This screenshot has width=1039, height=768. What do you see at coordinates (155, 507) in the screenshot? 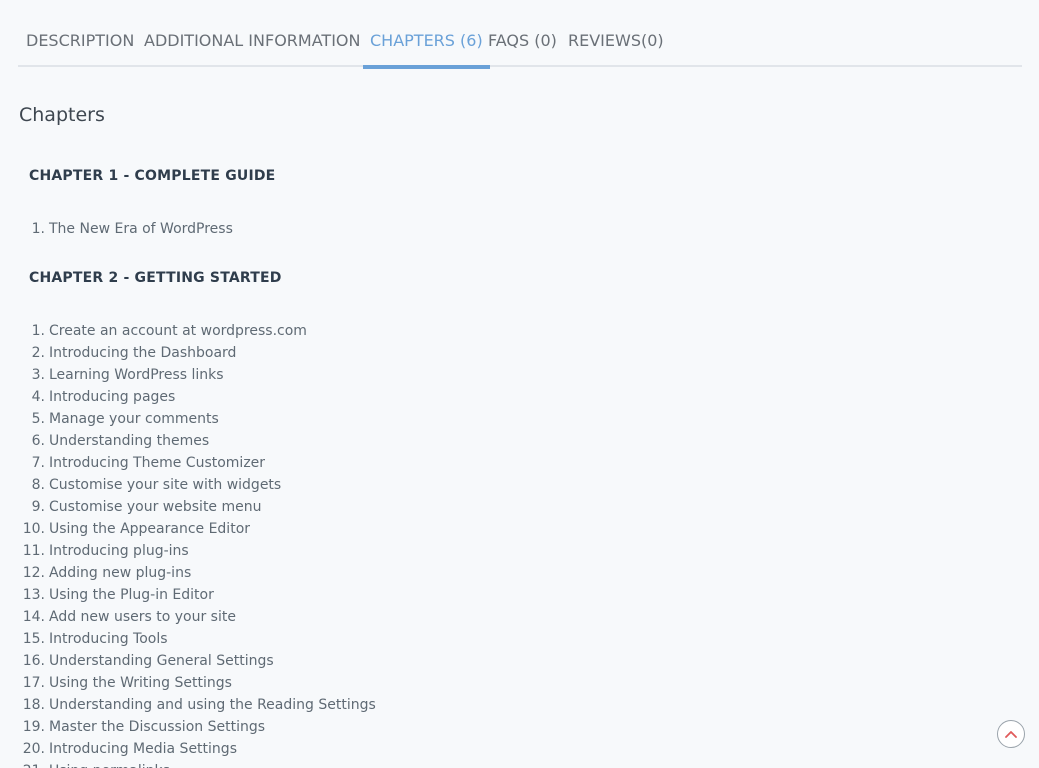
I see `lesson-title: Customise your website menu` at bounding box center [155, 507].